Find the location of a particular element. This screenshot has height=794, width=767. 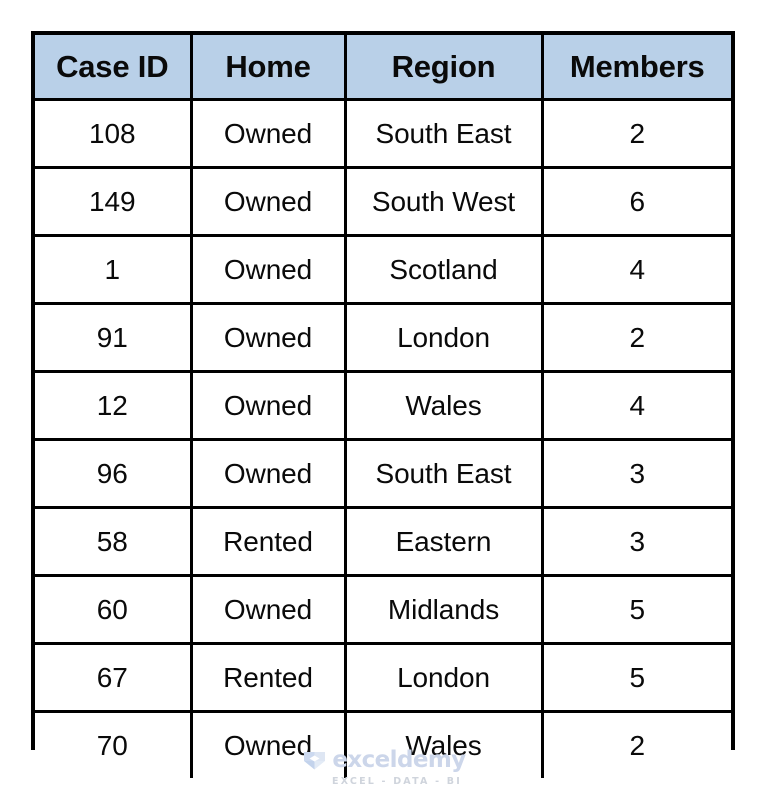

table-row: 108 Owned South East 2 is located at coordinates (383, 134).